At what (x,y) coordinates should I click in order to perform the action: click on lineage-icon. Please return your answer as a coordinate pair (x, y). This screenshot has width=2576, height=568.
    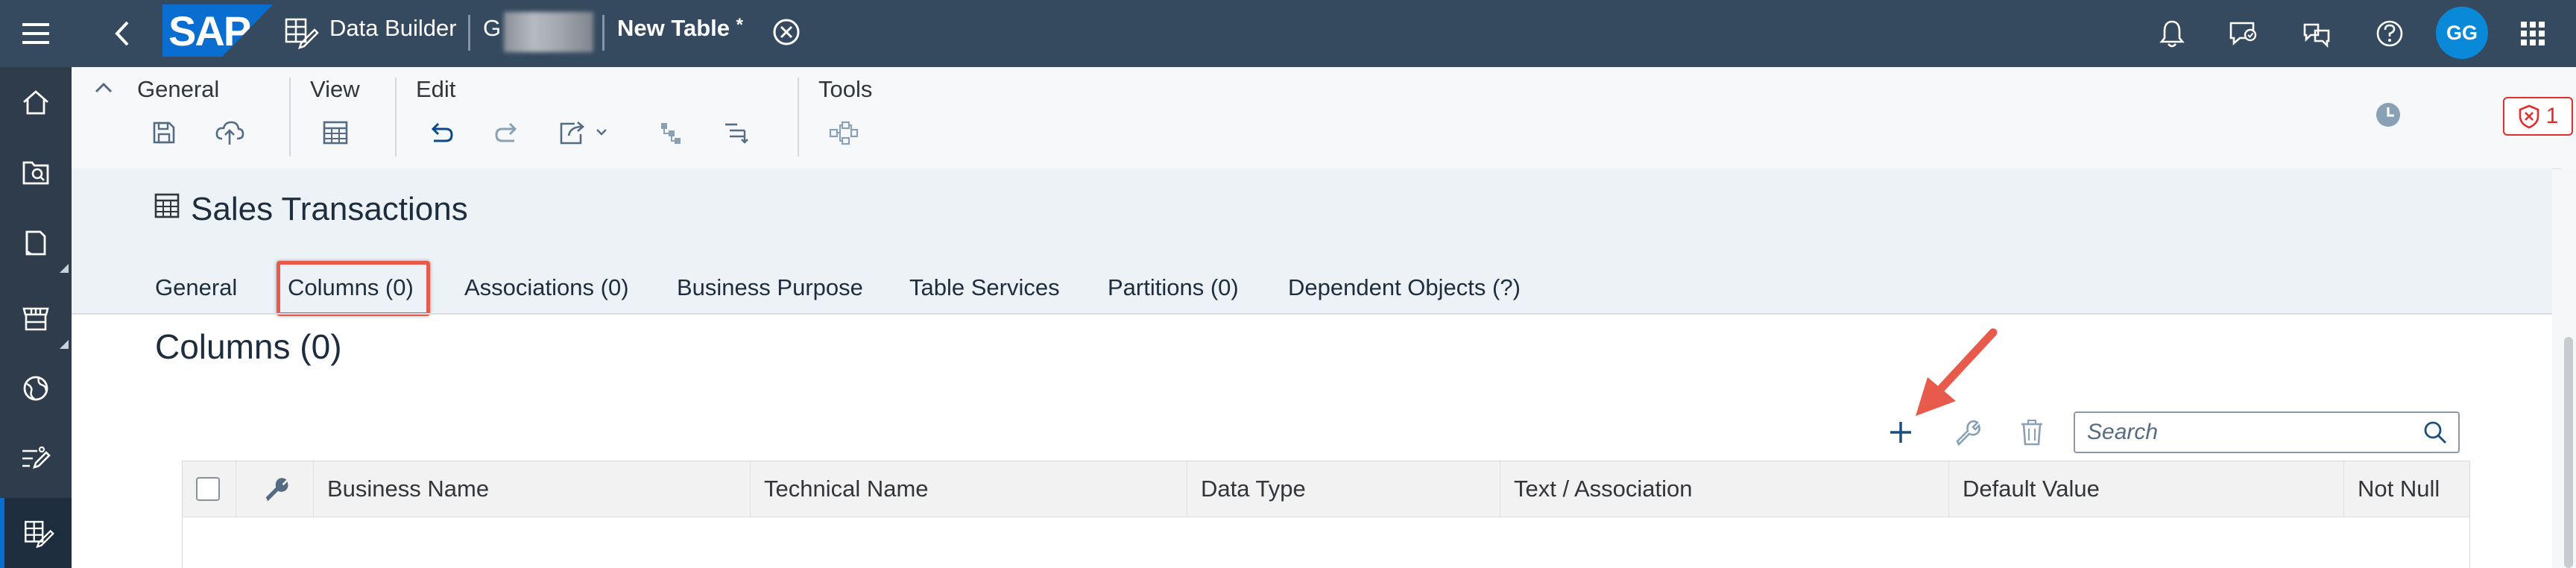
    Looking at the image, I should click on (844, 133).